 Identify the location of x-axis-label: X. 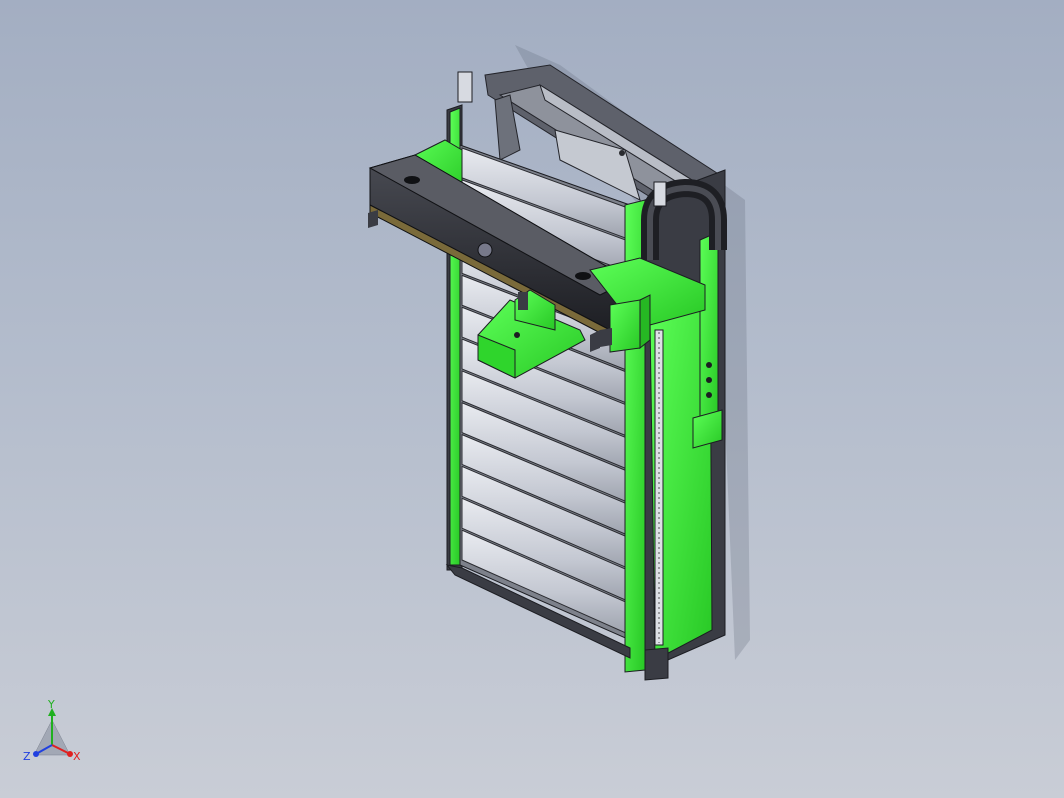
(77, 756).